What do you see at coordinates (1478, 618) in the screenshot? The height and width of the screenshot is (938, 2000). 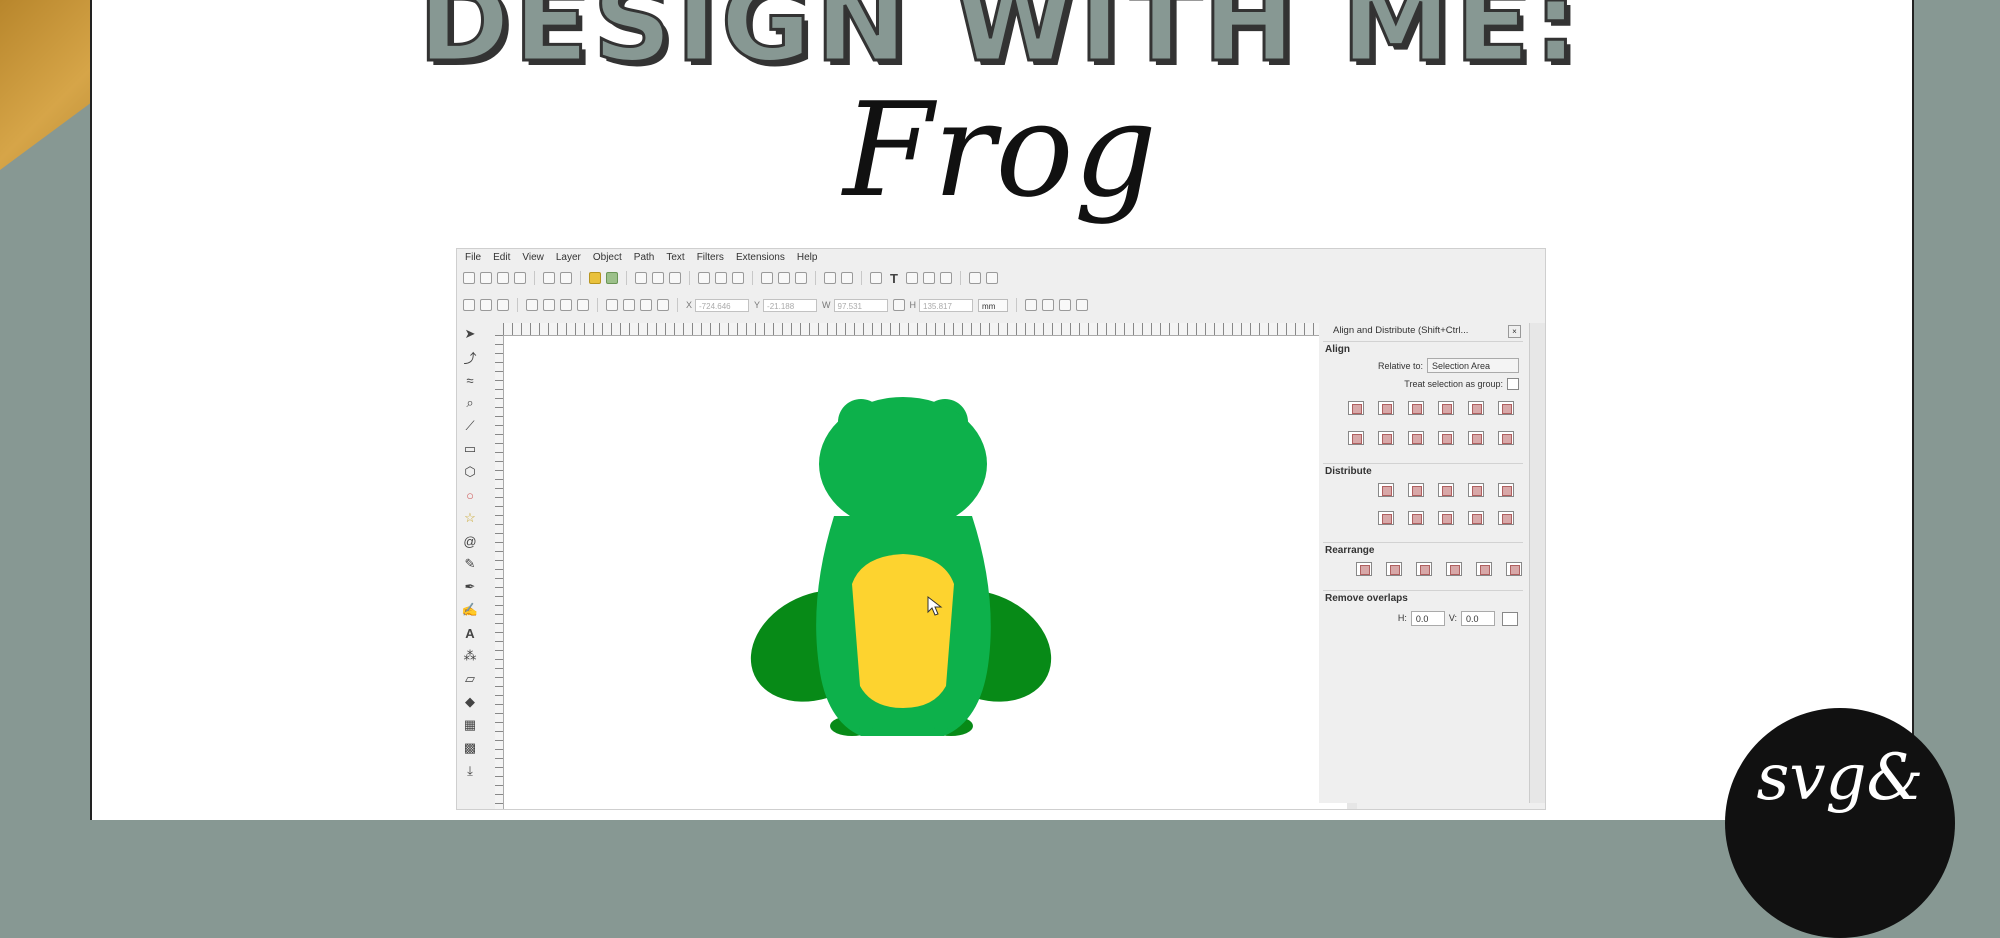 I see `v-gap-input: 0.0` at bounding box center [1478, 618].